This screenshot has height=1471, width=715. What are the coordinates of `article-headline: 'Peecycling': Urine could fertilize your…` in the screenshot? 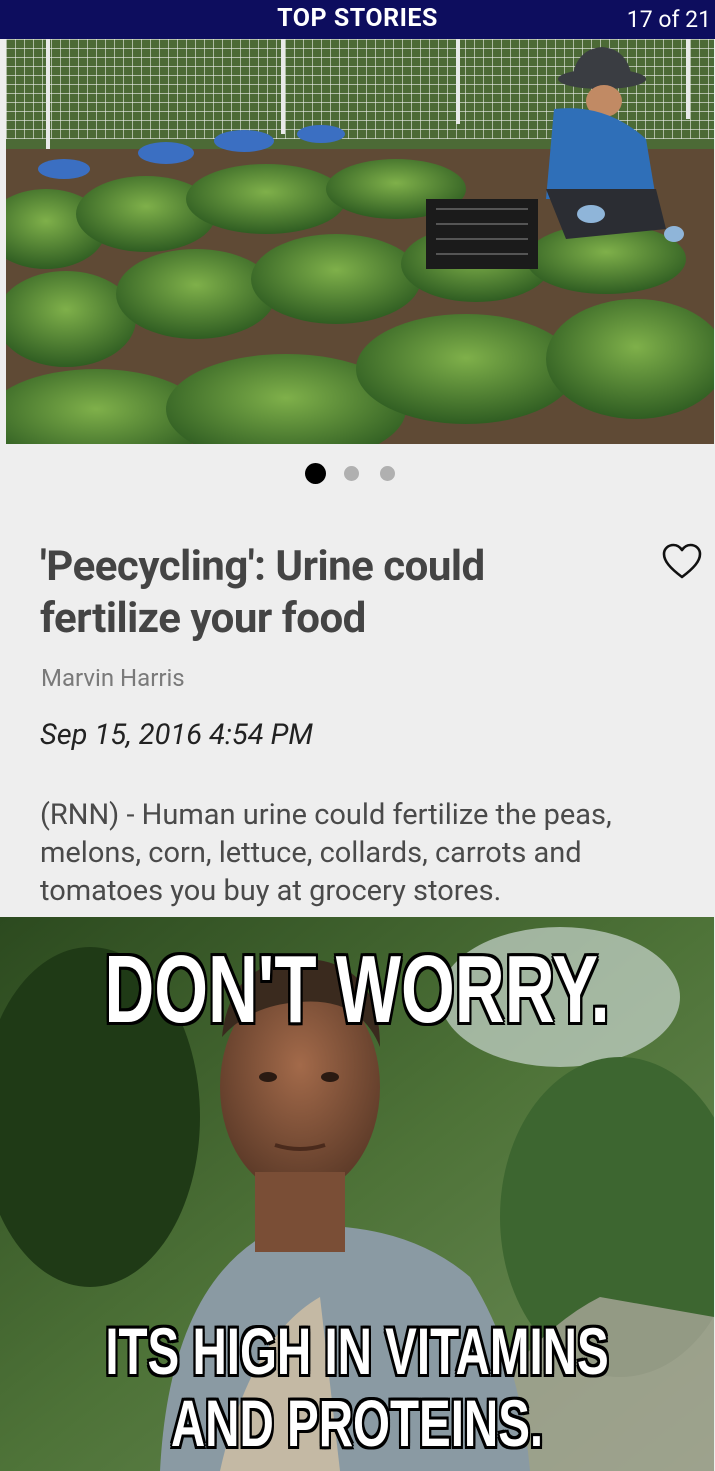 It's located at (320, 593).